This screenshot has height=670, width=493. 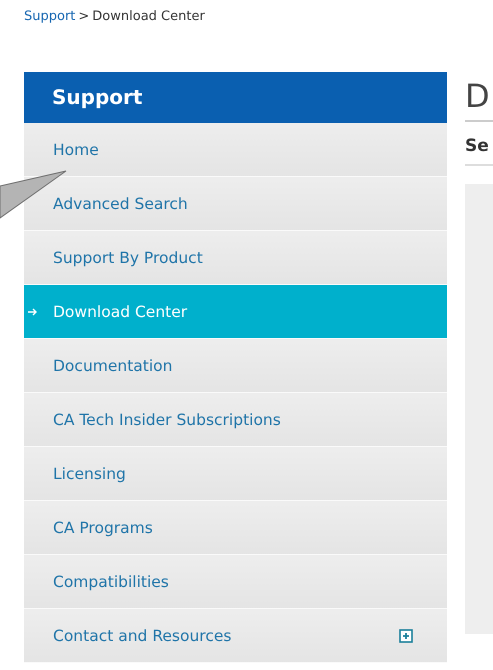 I want to click on sidebar-item: Support By Product, so click(x=235, y=258).